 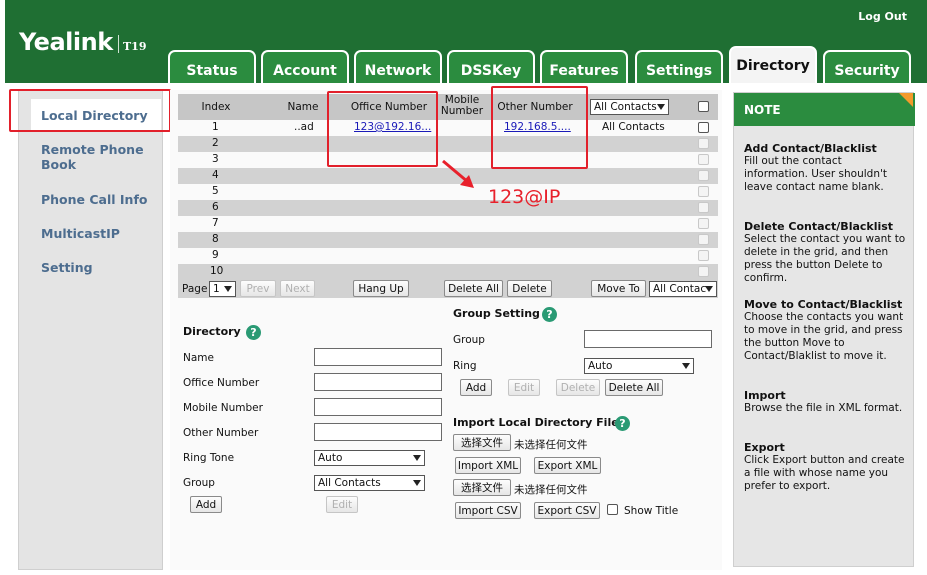 I want to click on group-select: All Contacts, so click(x=369, y=483).